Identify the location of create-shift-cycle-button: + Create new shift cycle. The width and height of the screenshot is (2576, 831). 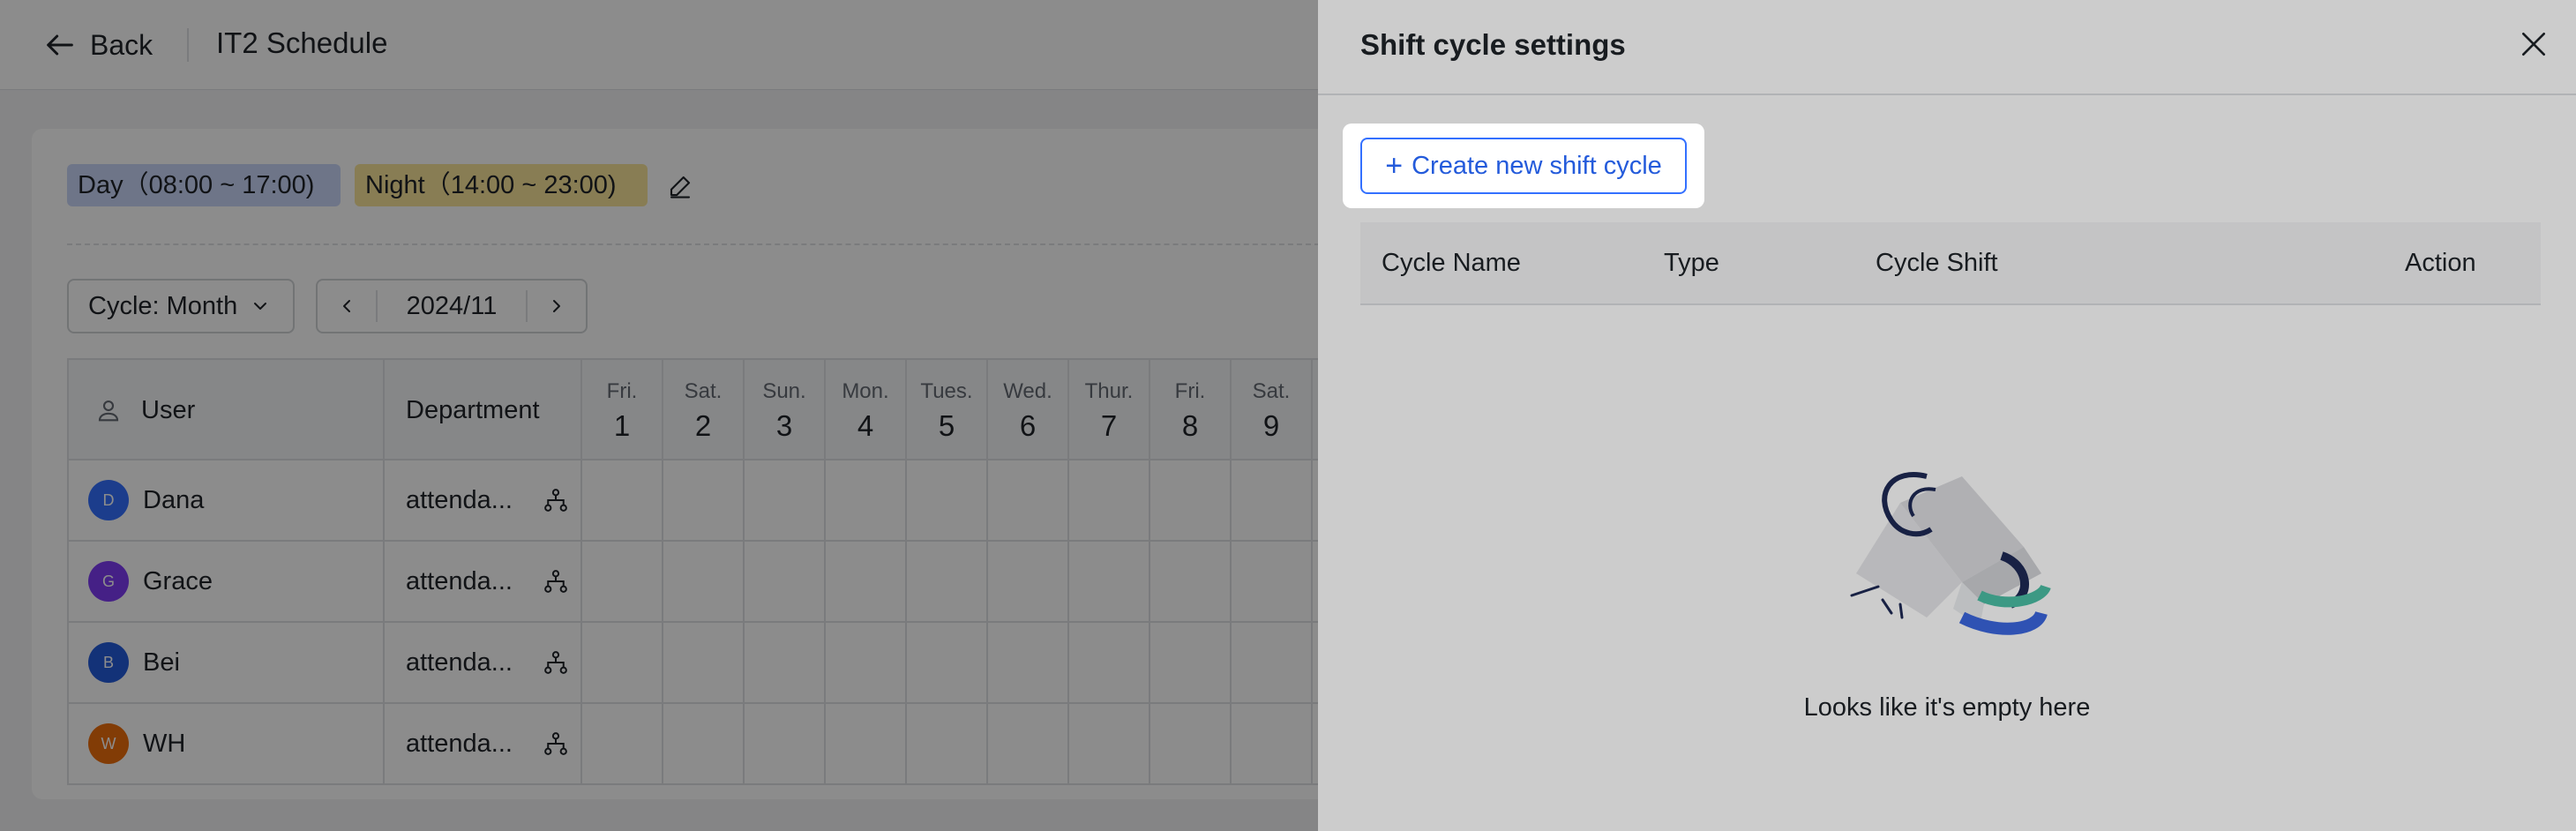
(1524, 166).